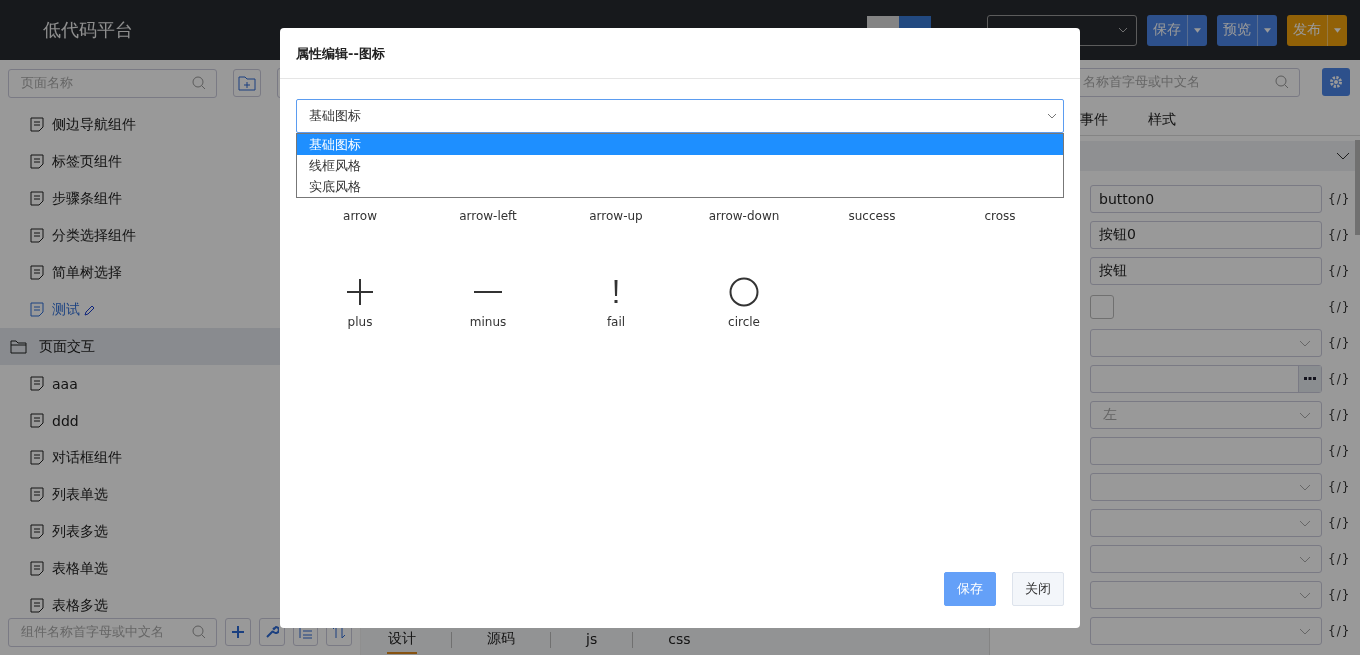  I want to click on editor-tab: js, so click(592, 640).